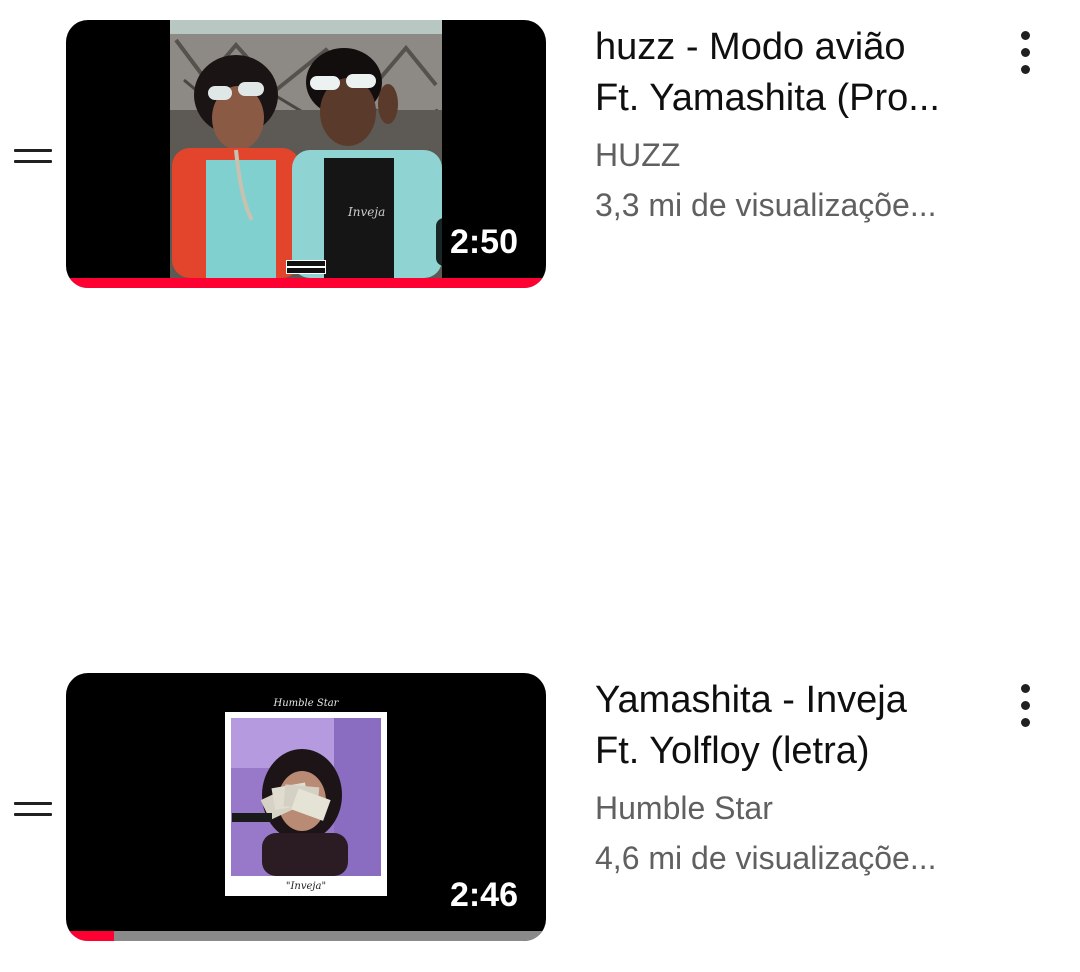 The height and width of the screenshot is (972, 1080). Describe the element at coordinates (366, 212) in the screenshot. I see `svg-text: Inveja` at that location.